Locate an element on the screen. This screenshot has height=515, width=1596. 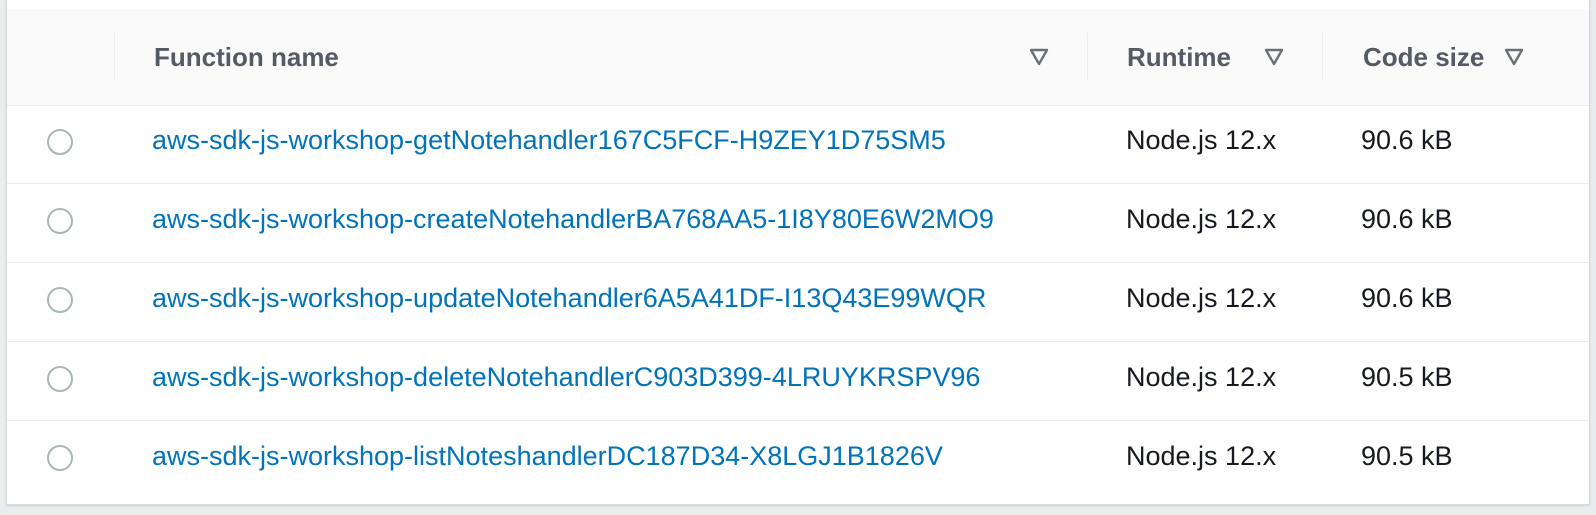
column-header-label: Runtime is located at coordinates (1179, 56).